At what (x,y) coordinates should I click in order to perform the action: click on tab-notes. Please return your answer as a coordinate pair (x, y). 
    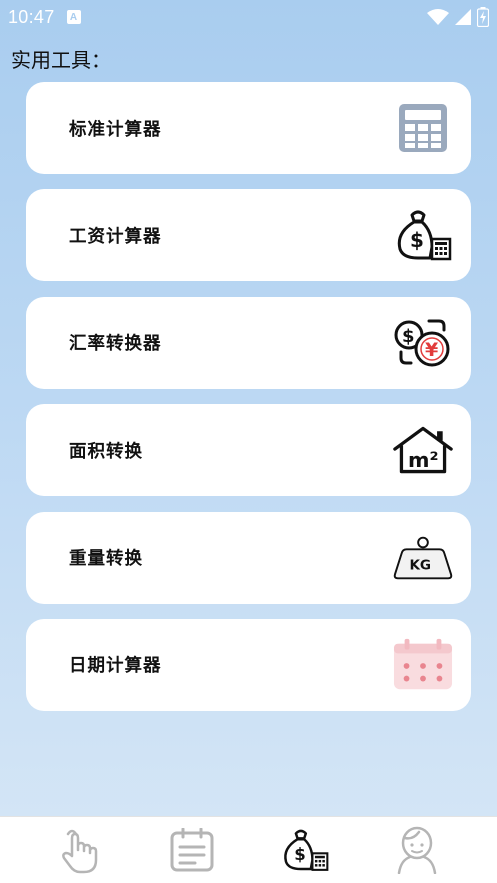
    Looking at the image, I should click on (192, 850).